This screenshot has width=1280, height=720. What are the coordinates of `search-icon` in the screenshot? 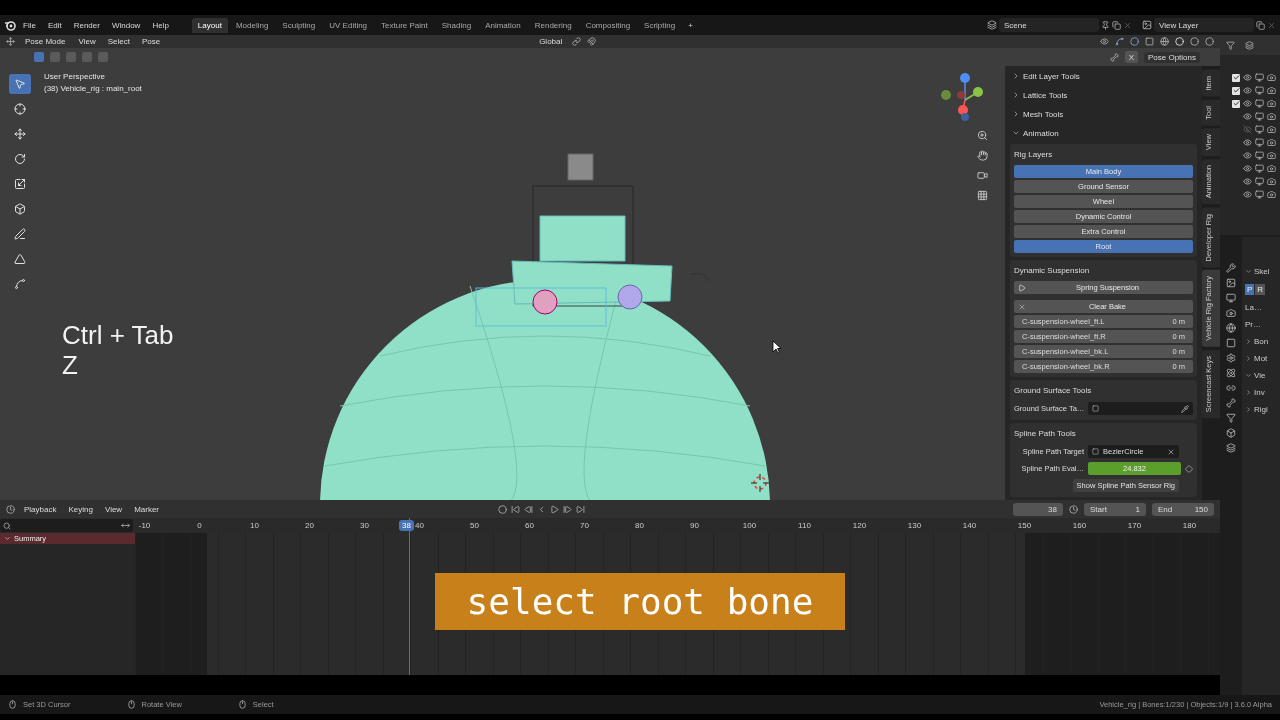 It's located at (7, 525).